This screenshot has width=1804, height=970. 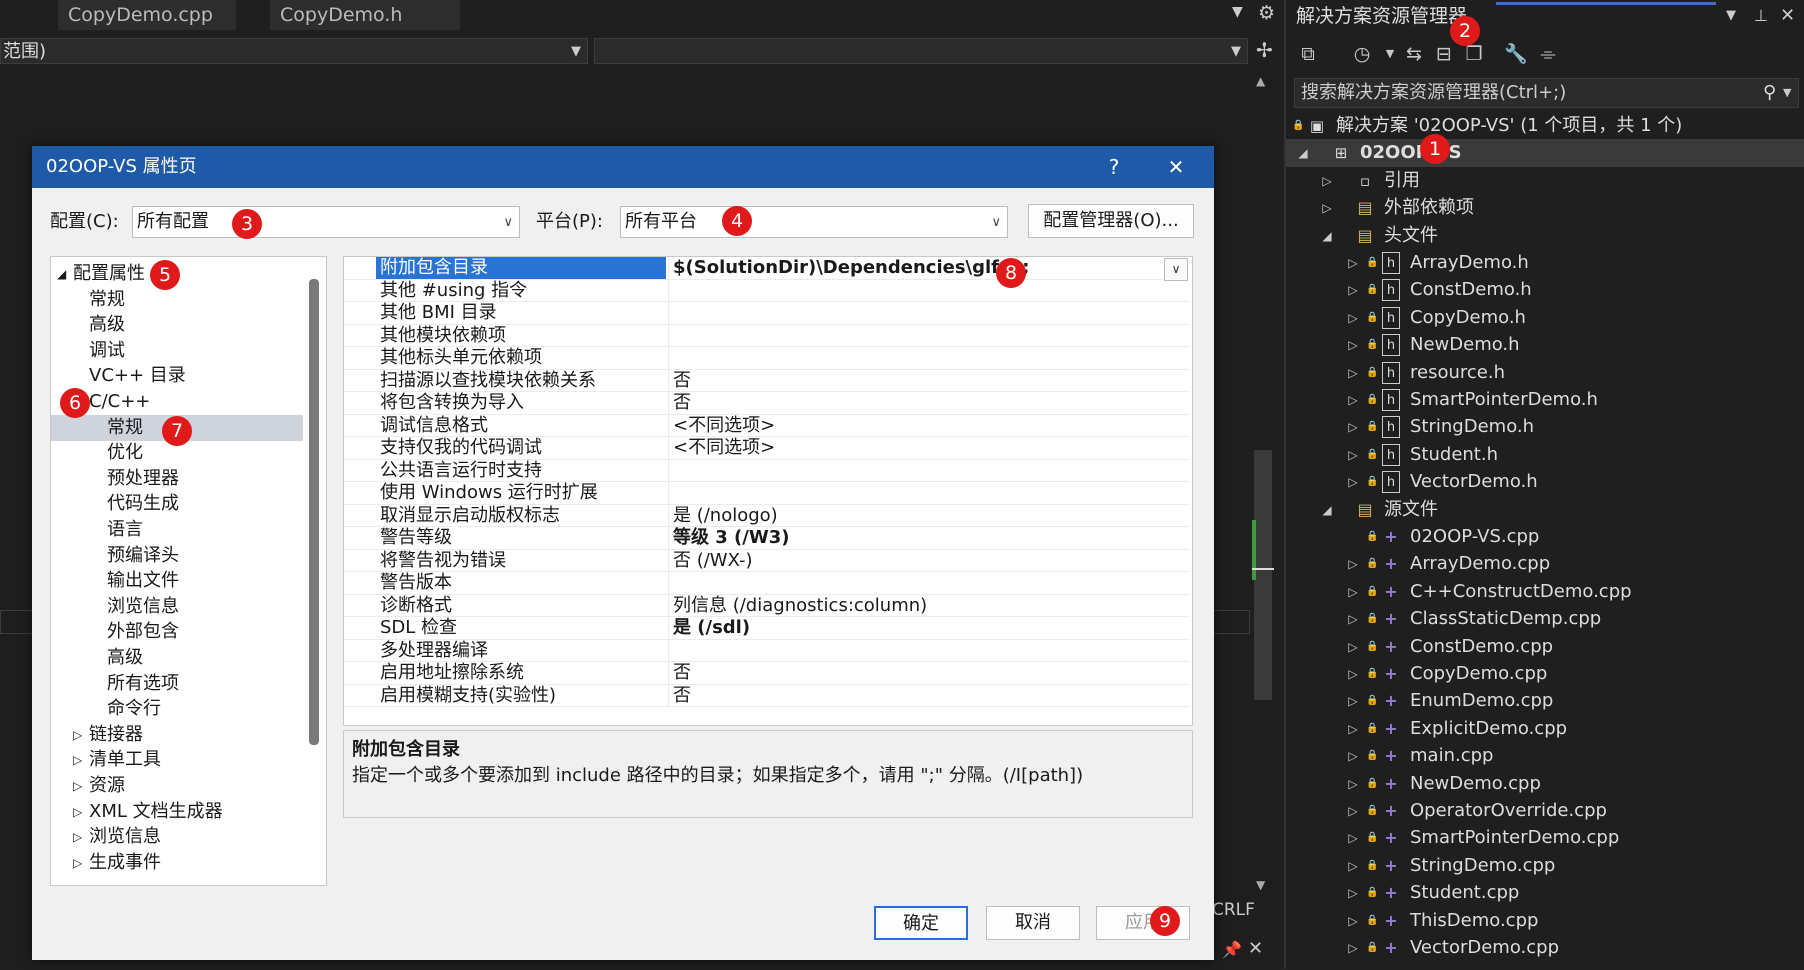 What do you see at coordinates (1545, 427) in the screenshot?
I see `tree-file-header: ▷ 🔒 h StringDemo.h` at bounding box center [1545, 427].